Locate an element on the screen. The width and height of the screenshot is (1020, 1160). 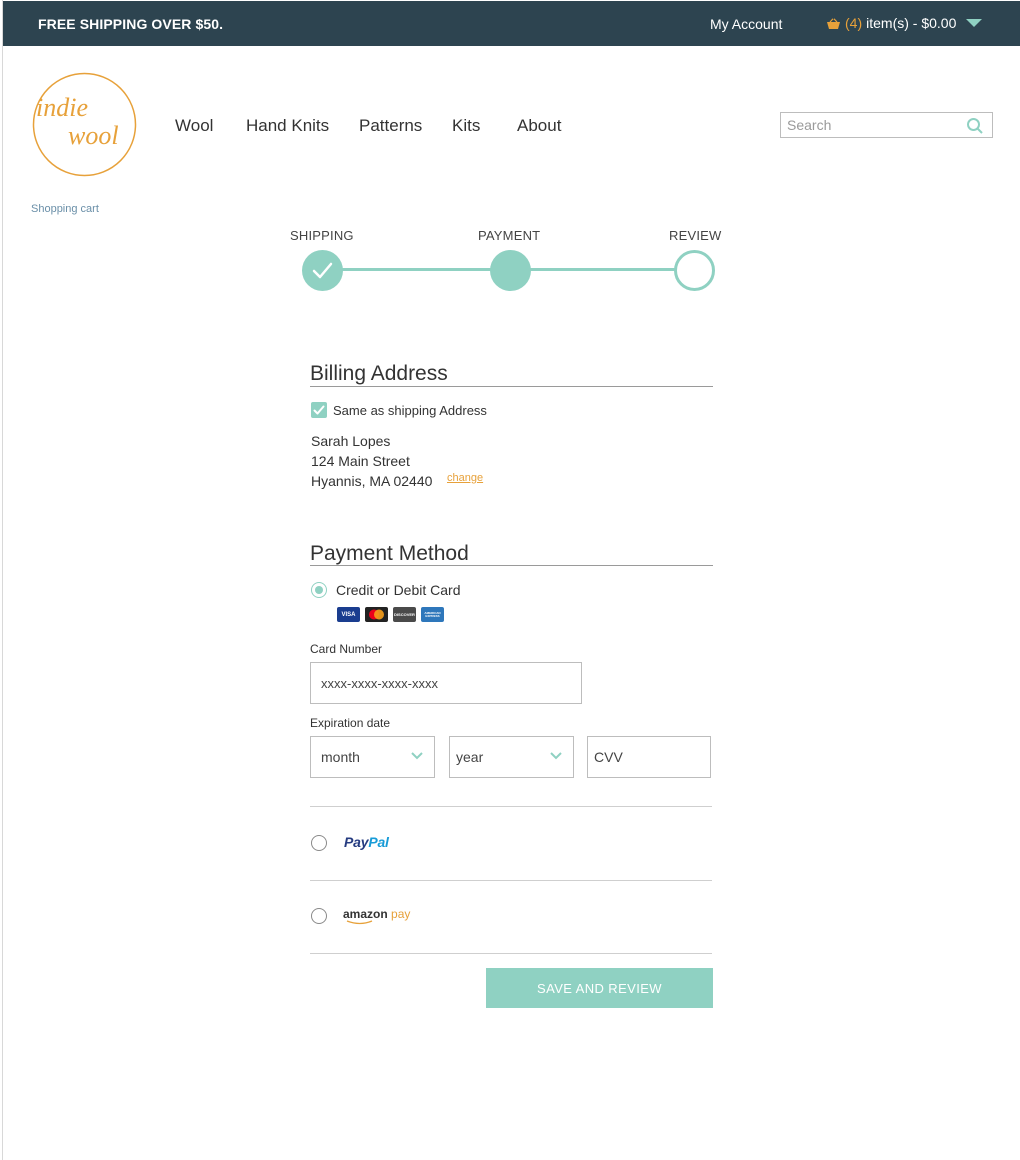
card-number-input: xxxx-xxxx-xxxx-xxxx is located at coordinates (446, 683).